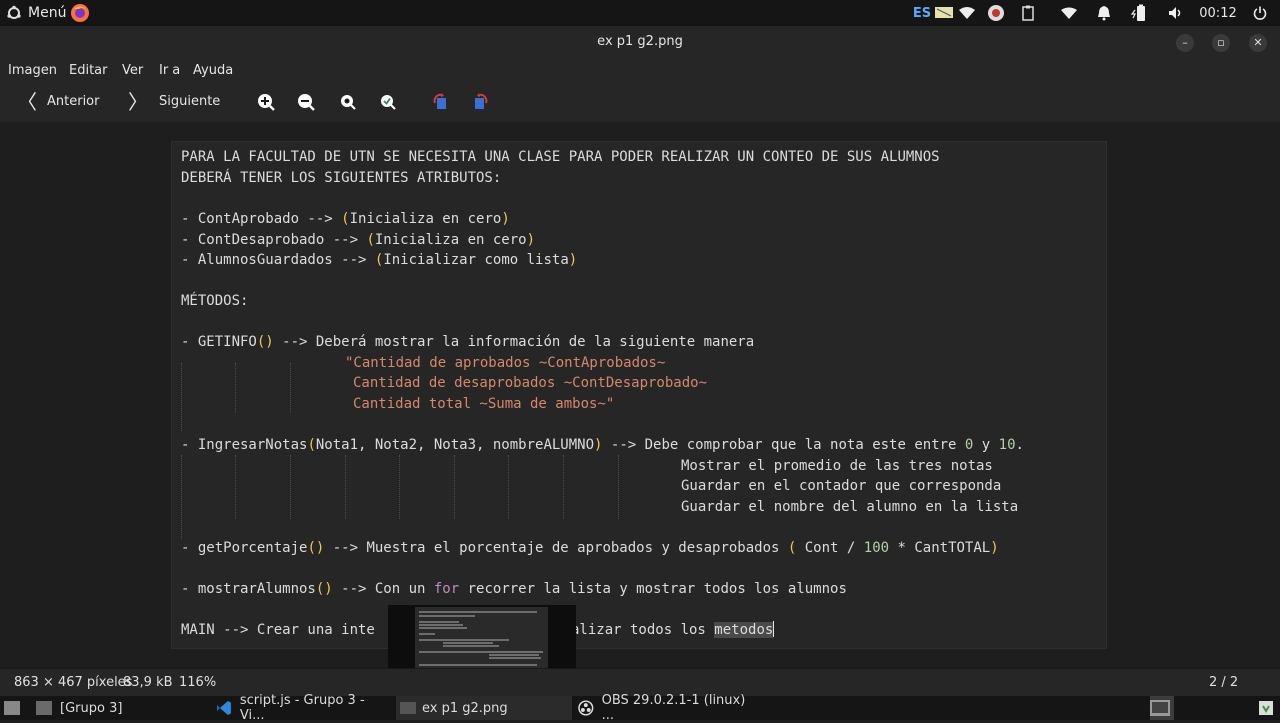 This screenshot has height=723, width=1280. What do you see at coordinates (47, 13) in the screenshot?
I see `app-menu-label: Menú` at bounding box center [47, 13].